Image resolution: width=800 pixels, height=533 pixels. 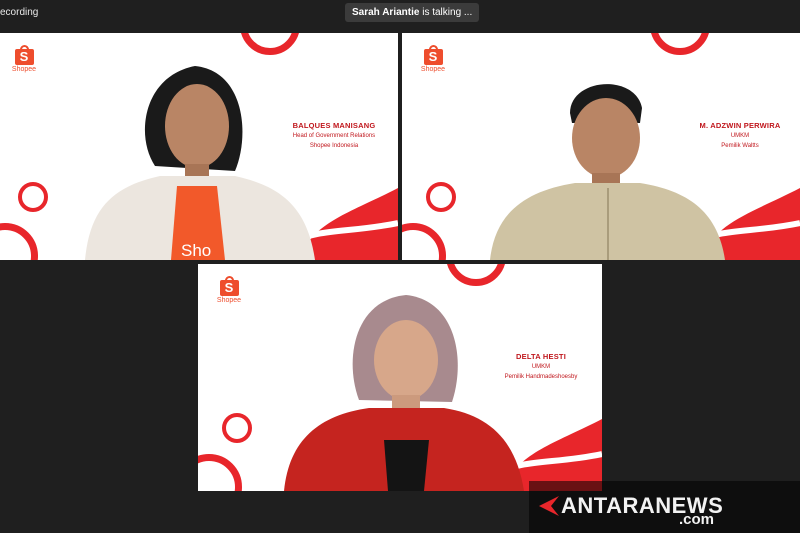 I want to click on participant-name: M. ADZWIN PERWIRA, so click(x=740, y=125).